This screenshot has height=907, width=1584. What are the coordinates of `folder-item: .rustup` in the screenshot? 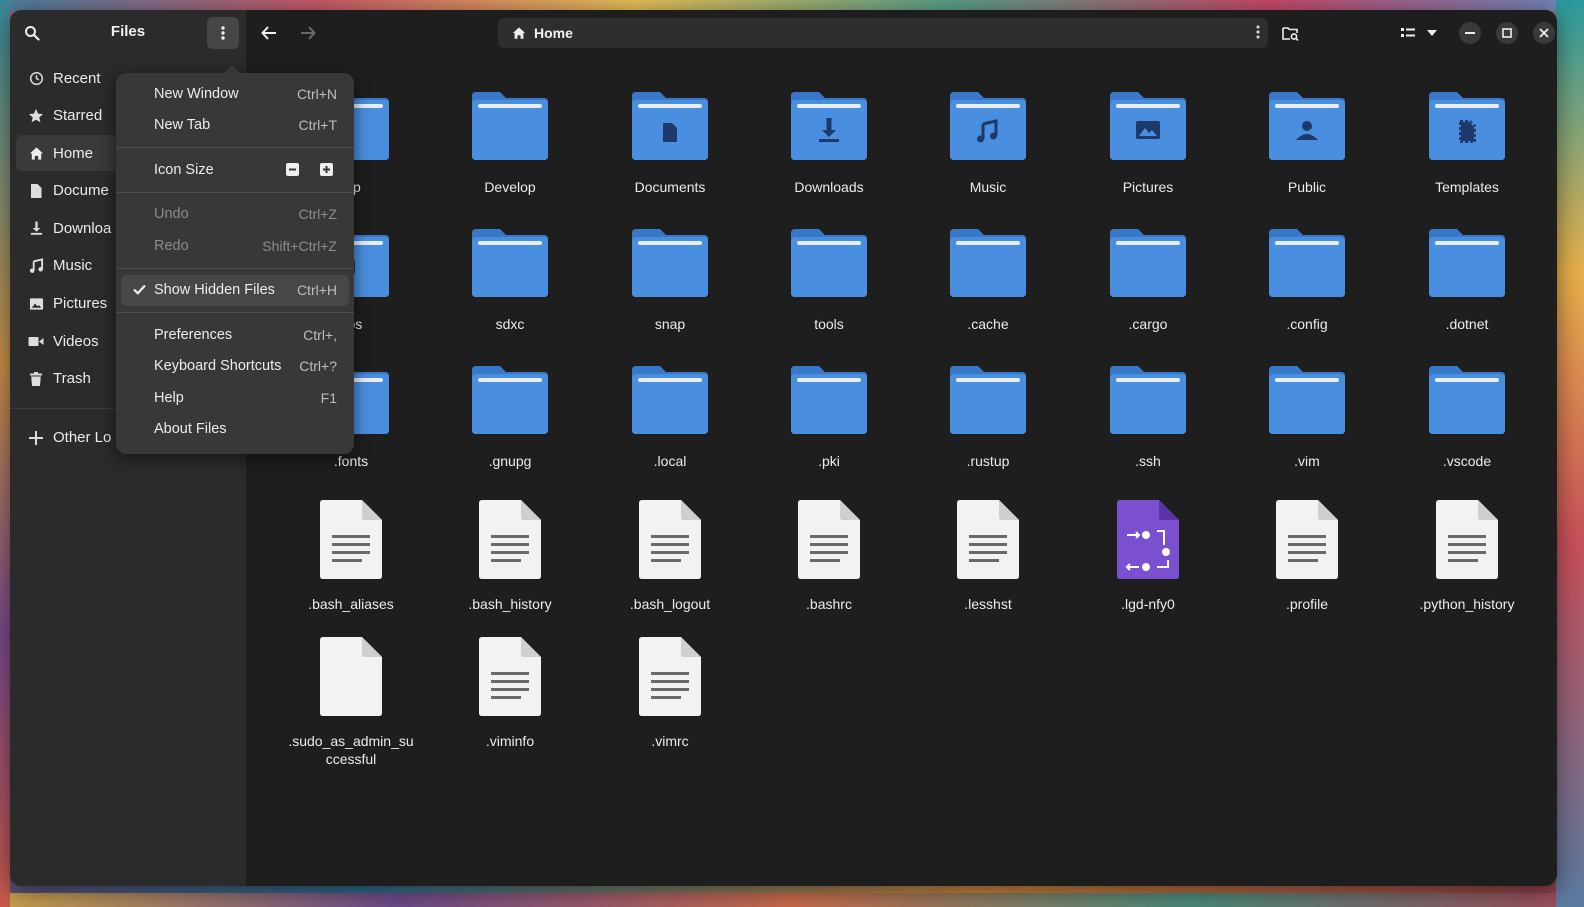 It's located at (988, 417).